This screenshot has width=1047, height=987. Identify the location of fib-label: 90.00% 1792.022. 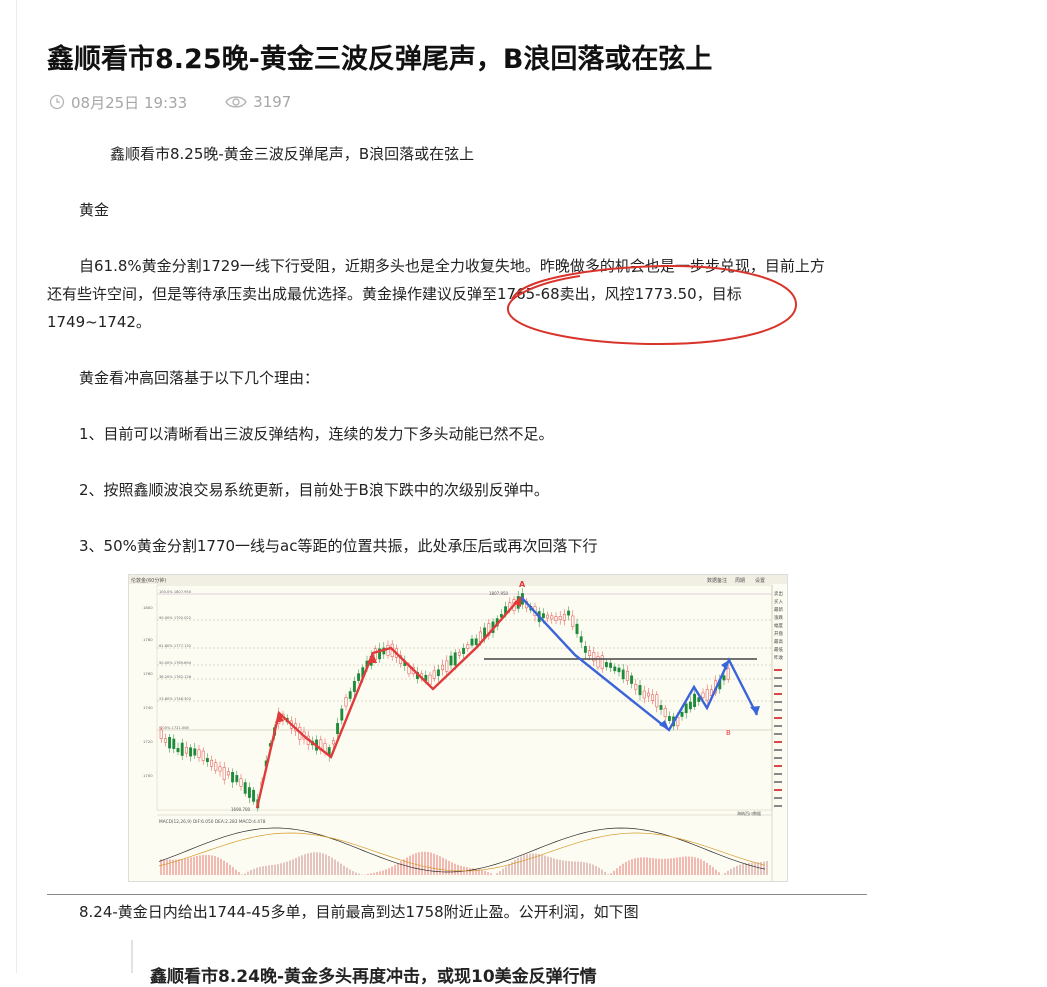
(175, 618).